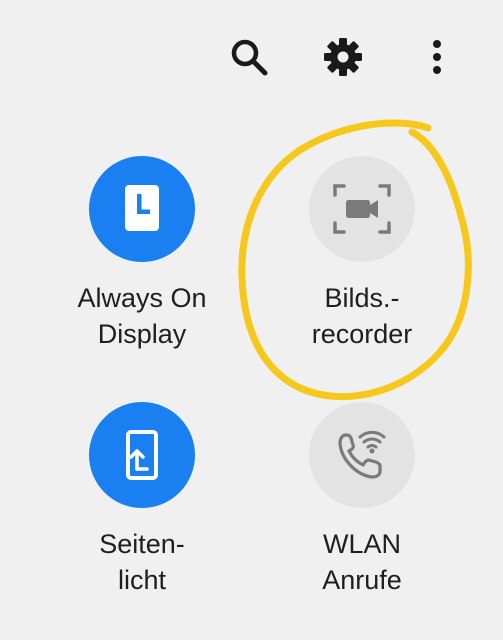 This screenshot has height=640, width=503. What do you see at coordinates (362, 562) in the screenshot?
I see `tile-label: WLAN Anrufe` at bounding box center [362, 562].